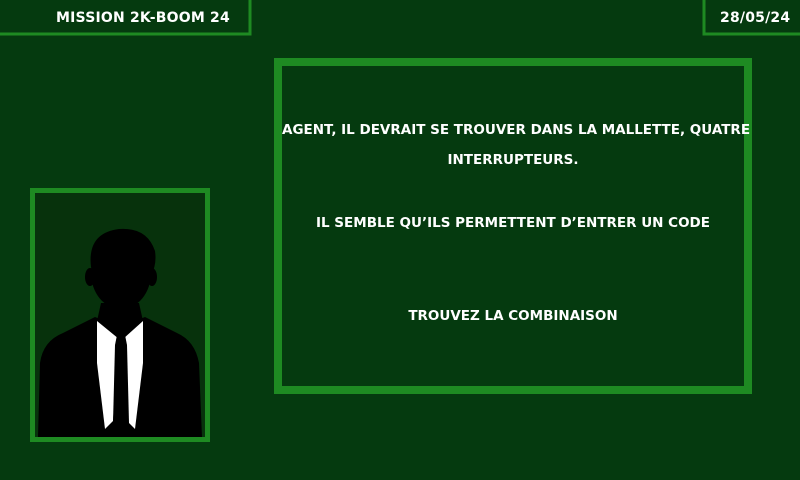  What do you see at coordinates (513, 316) in the screenshot?
I see `briefing-line-4: TROUVEZ LA COMBINAISON` at bounding box center [513, 316].